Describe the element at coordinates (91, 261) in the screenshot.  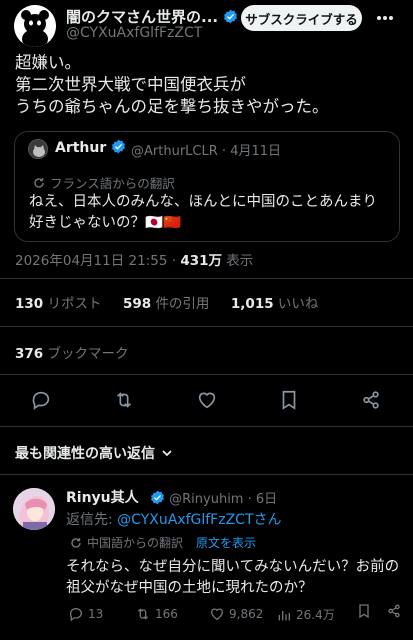
I see `post-date: 2026年04月11日 21:55` at that location.